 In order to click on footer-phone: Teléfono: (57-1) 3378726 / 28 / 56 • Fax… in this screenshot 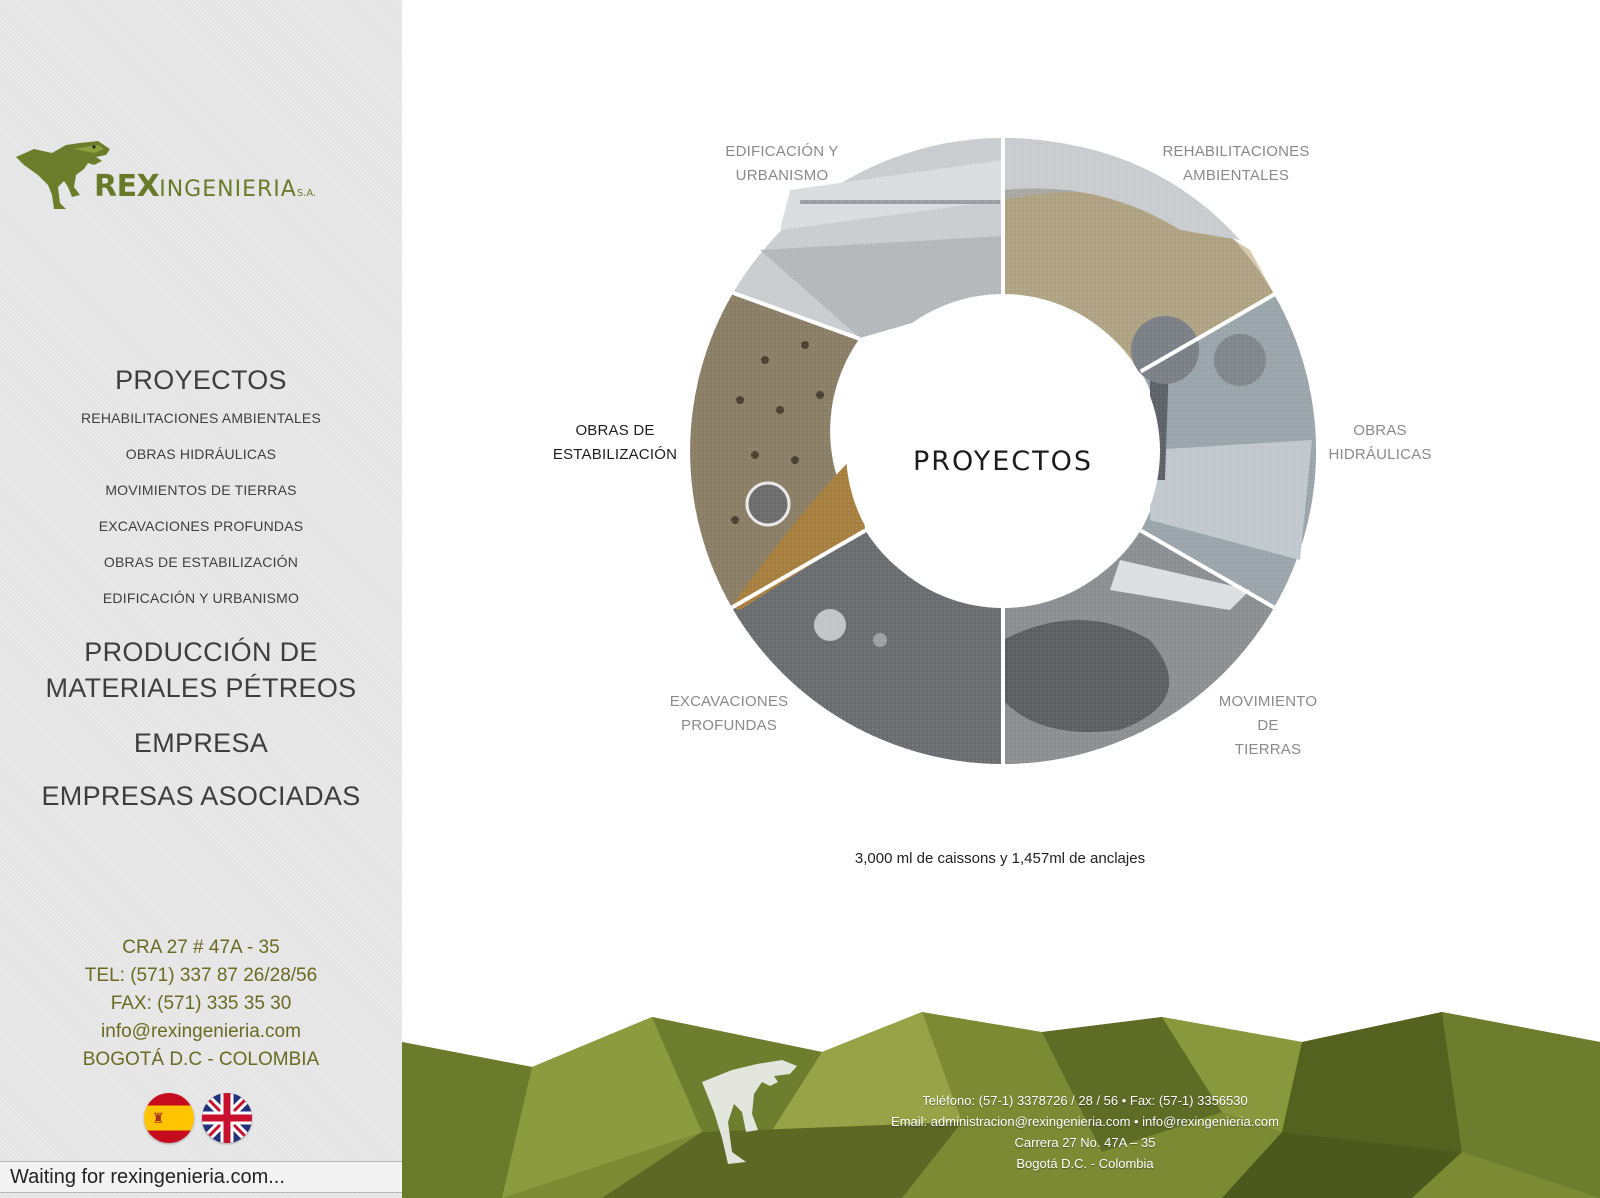, I will do `click(1085, 1100)`.